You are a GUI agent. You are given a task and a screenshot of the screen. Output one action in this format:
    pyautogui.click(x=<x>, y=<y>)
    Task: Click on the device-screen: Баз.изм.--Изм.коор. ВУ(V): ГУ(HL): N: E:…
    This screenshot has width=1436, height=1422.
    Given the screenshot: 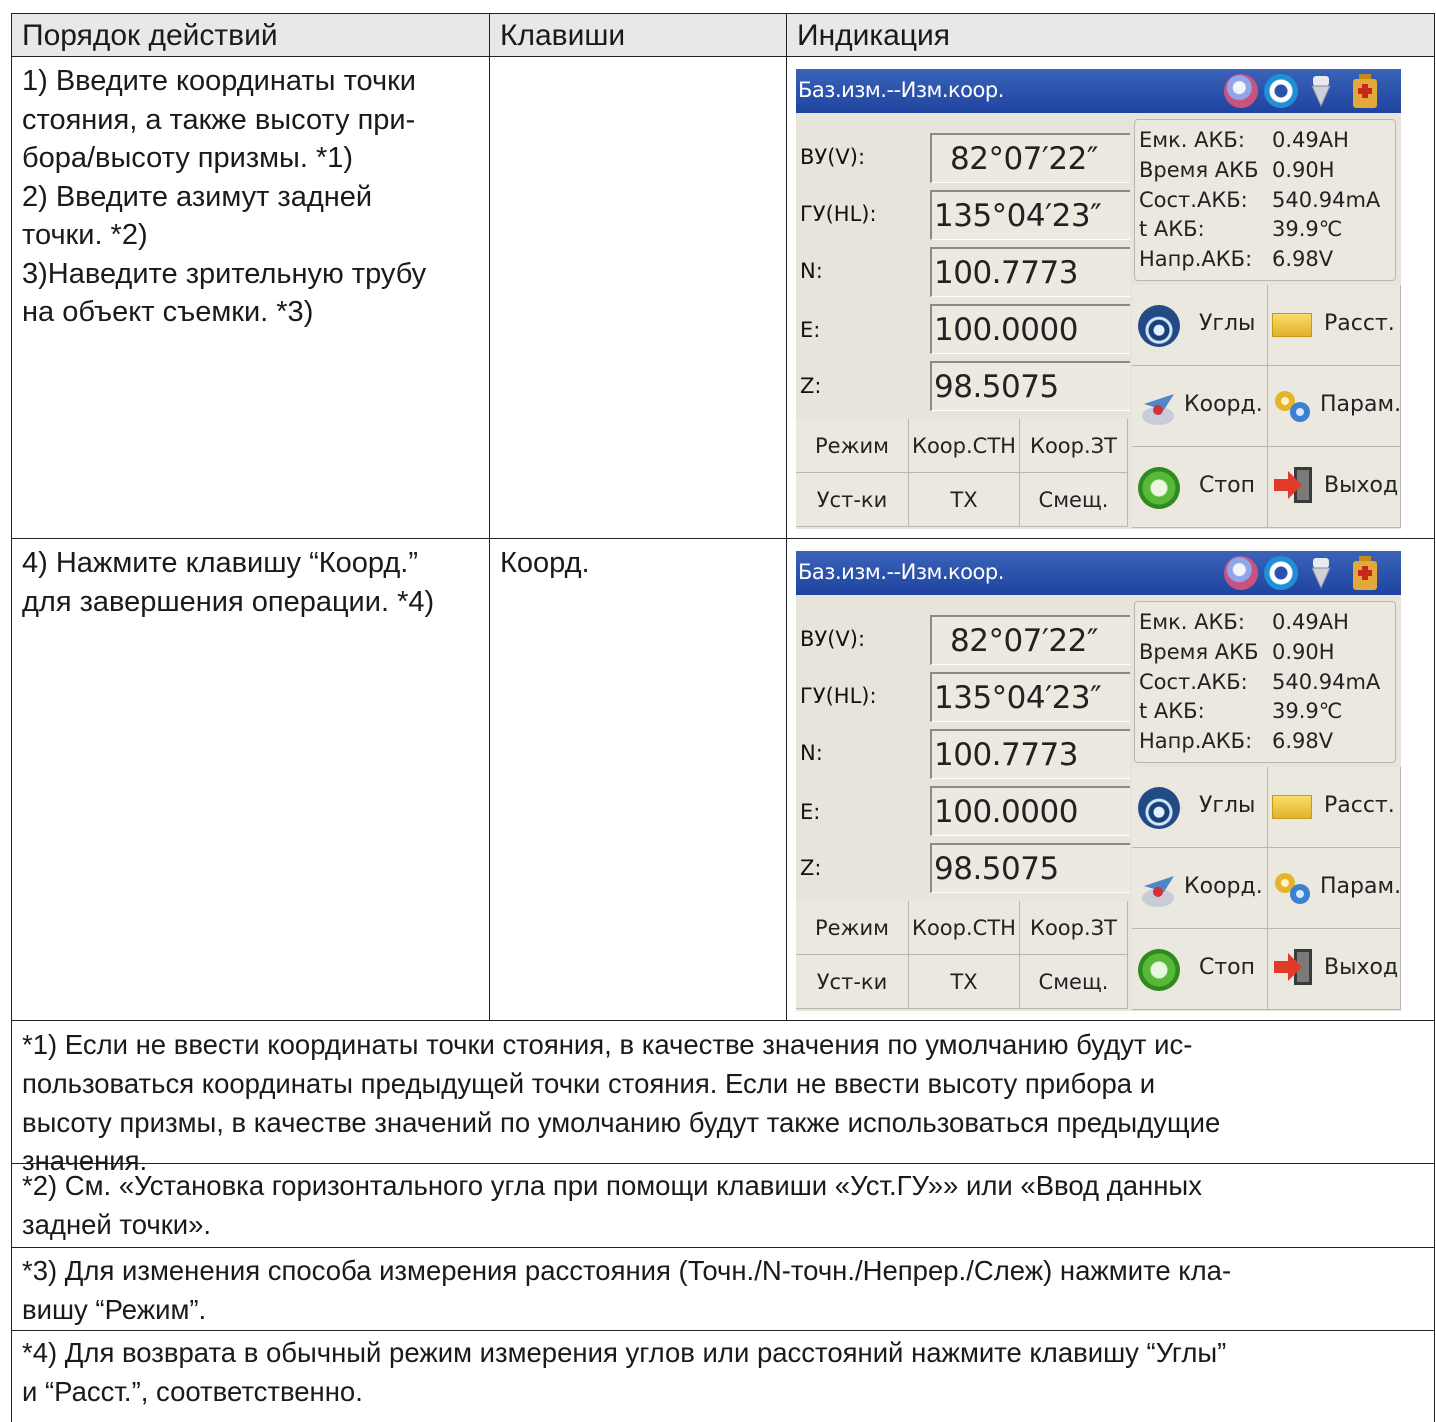 What is the action you would take?
    pyautogui.click(x=1098, y=781)
    